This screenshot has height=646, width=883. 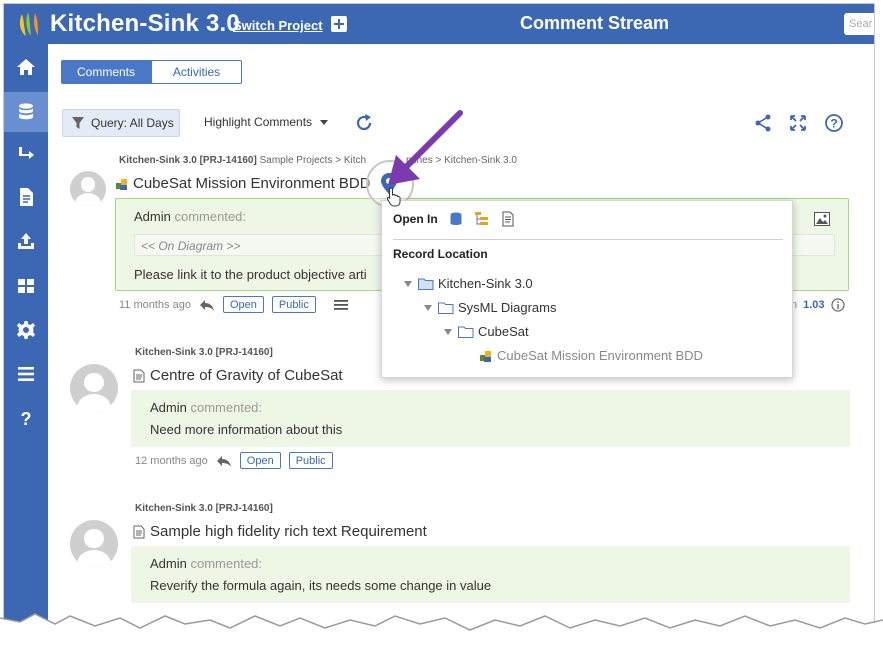 I want to click on sidebar-item-trace, so click(x=26, y=153).